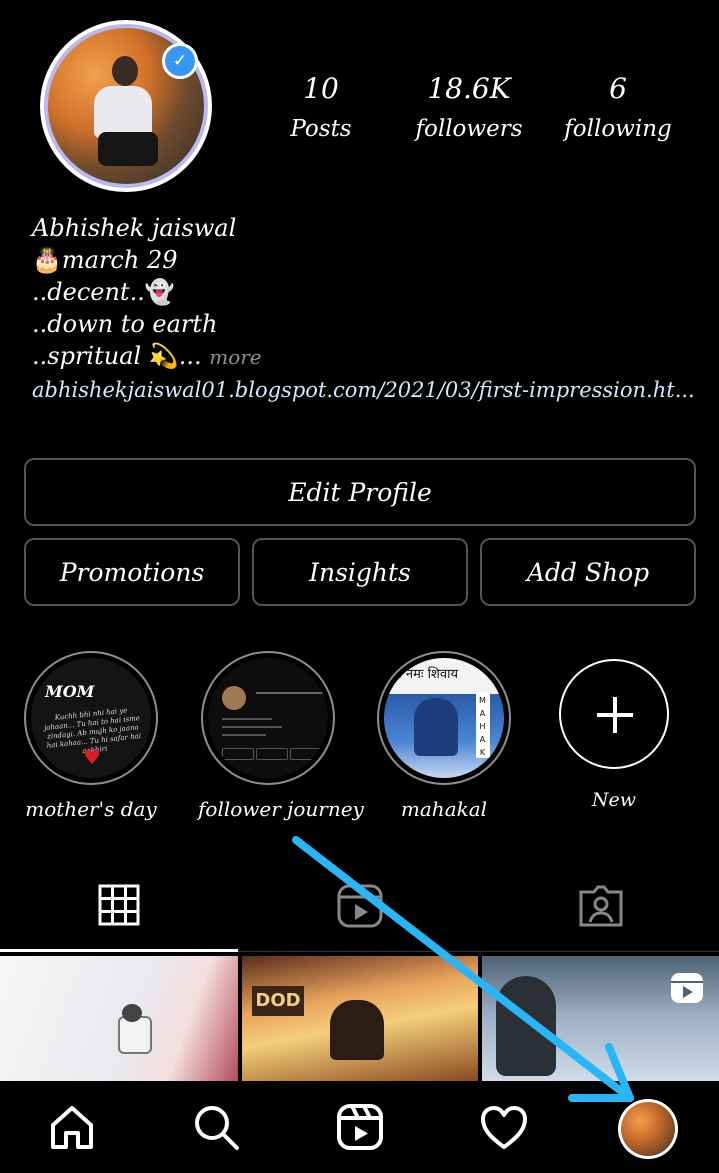  What do you see at coordinates (321, 110) in the screenshot?
I see `posts-stat: 10 Posts` at bounding box center [321, 110].